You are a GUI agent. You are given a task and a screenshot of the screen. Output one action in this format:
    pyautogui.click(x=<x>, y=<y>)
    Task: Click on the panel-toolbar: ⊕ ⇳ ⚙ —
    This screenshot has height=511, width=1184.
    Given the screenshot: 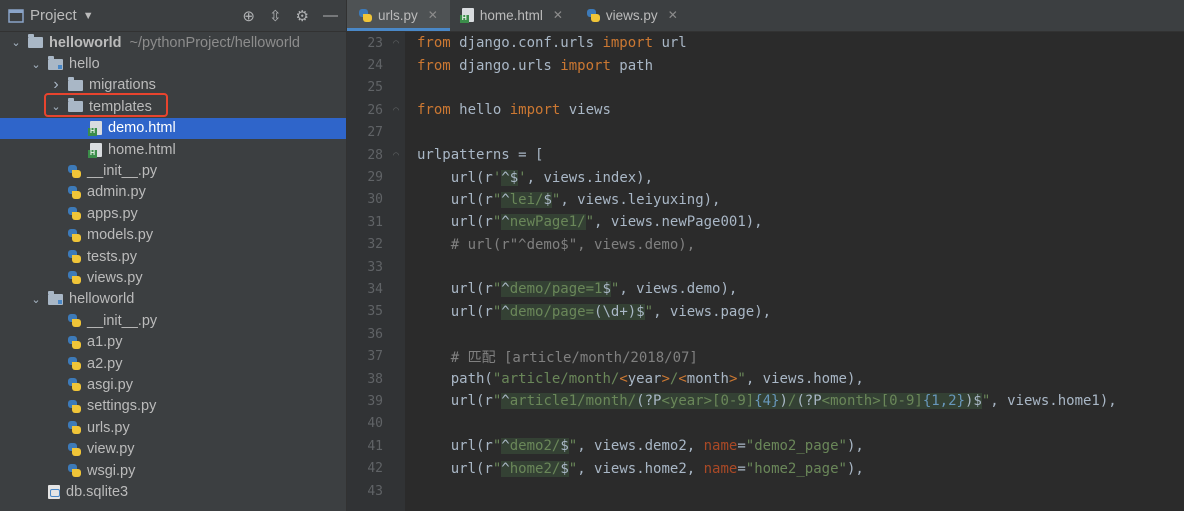 What is the action you would take?
    pyautogui.click(x=290, y=16)
    